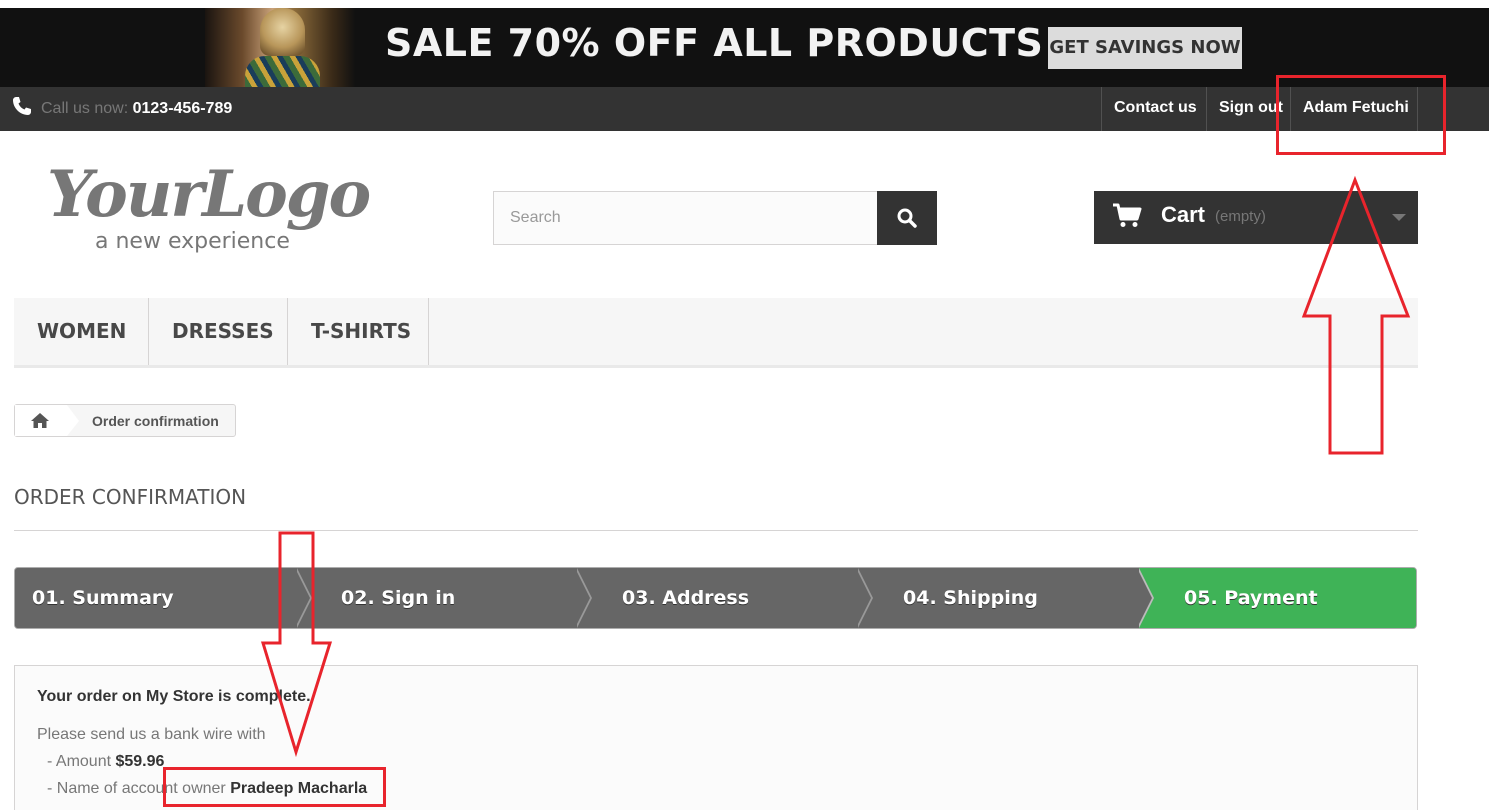 Image resolution: width=1489 pixels, height=810 pixels. I want to click on title-divider, so click(716, 530).